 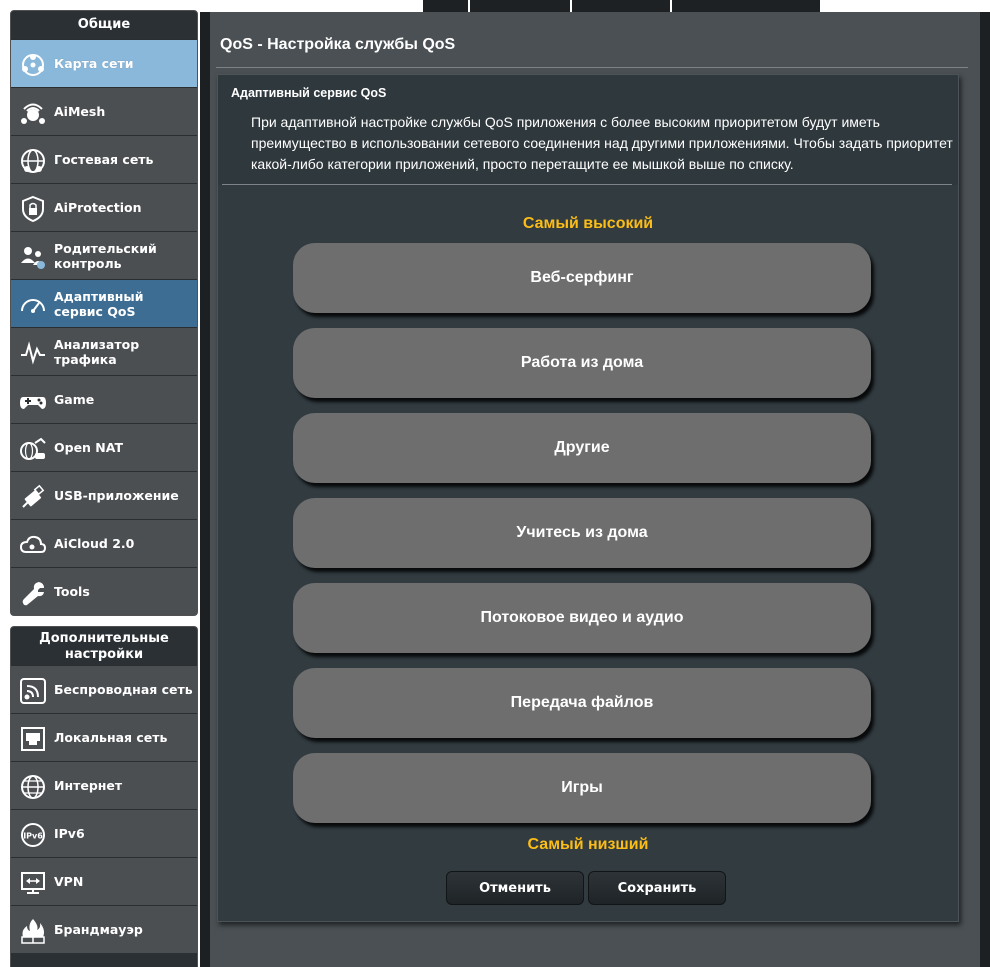 What do you see at coordinates (582, 788) in the screenshot?
I see `category-gaming: Игры` at bounding box center [582, 788].